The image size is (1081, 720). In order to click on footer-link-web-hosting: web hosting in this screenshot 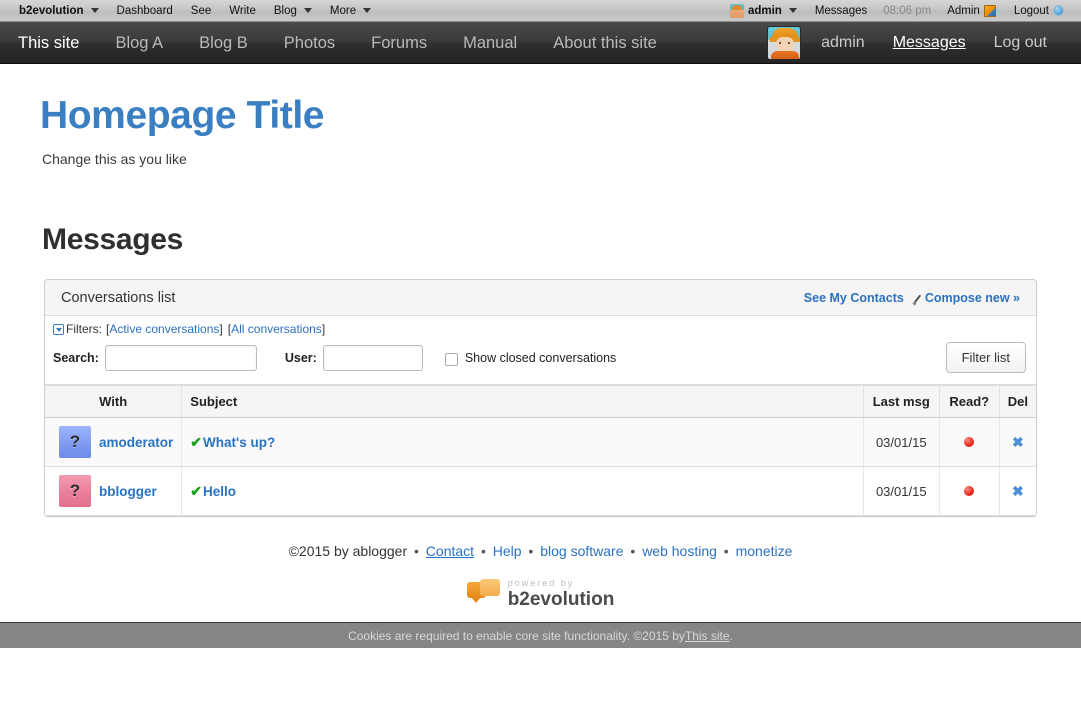, I will do `click(679, 551)`.